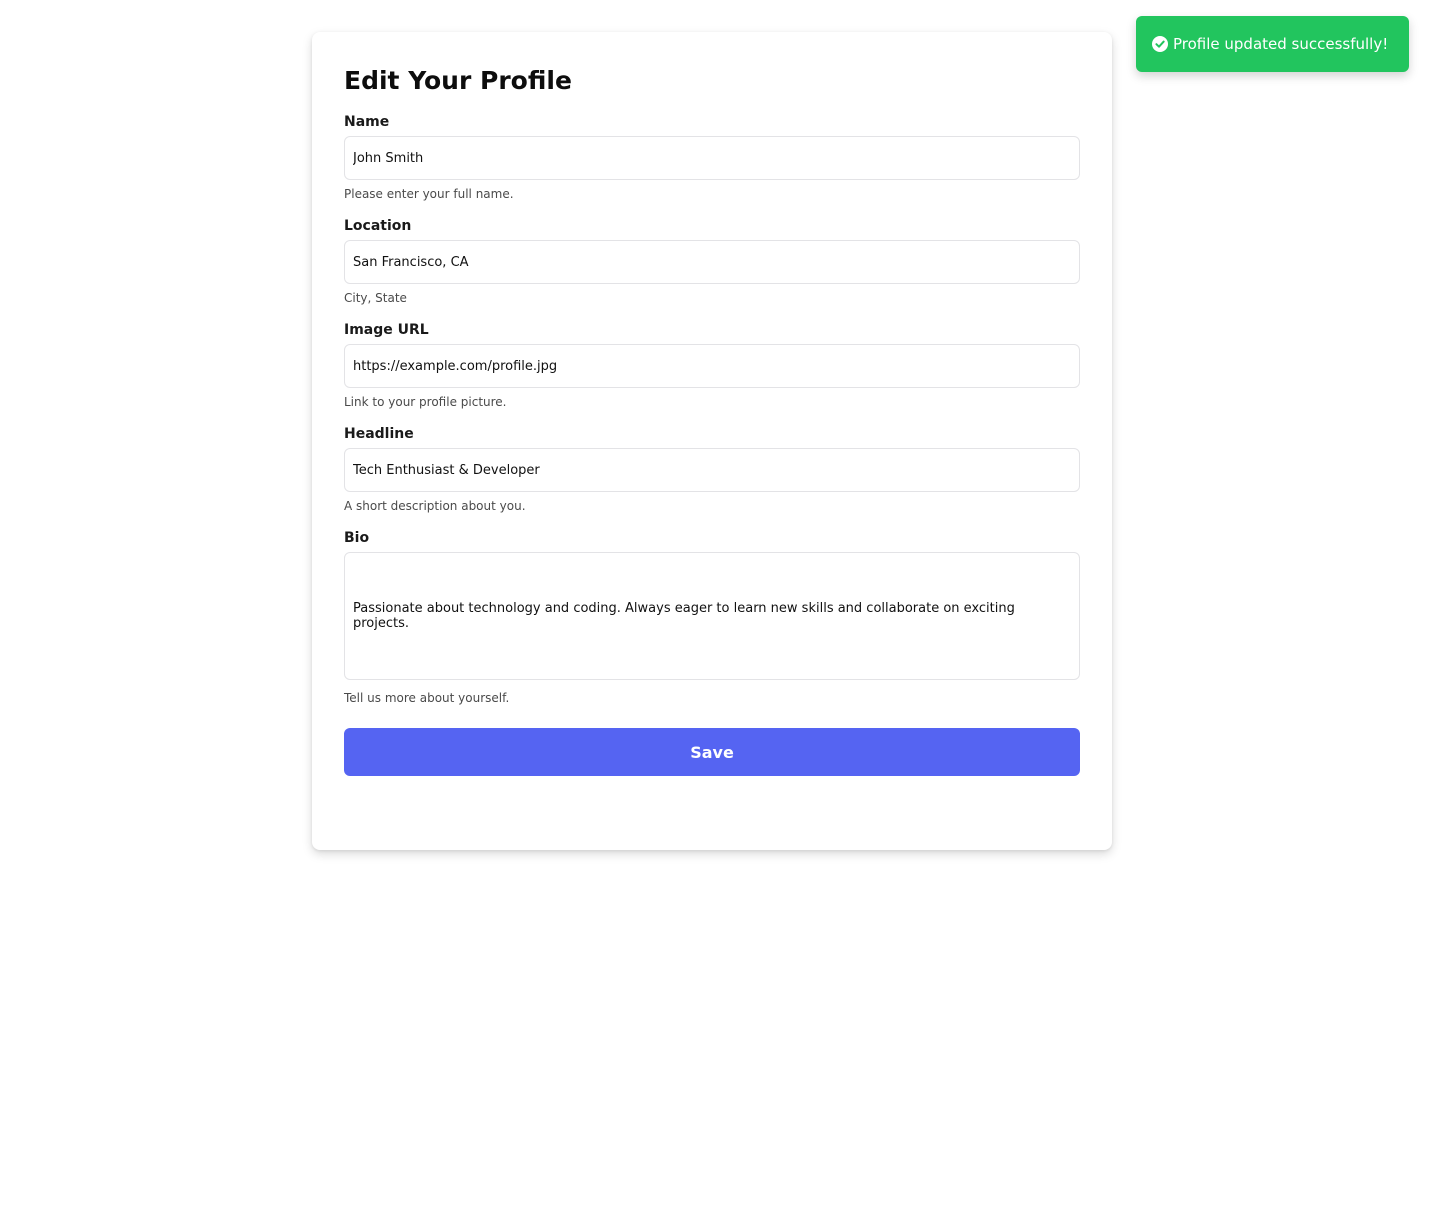  Describe the element at coordinates (386, 330) in the screenshot. I see `image-url-label: Image URL` at that location.